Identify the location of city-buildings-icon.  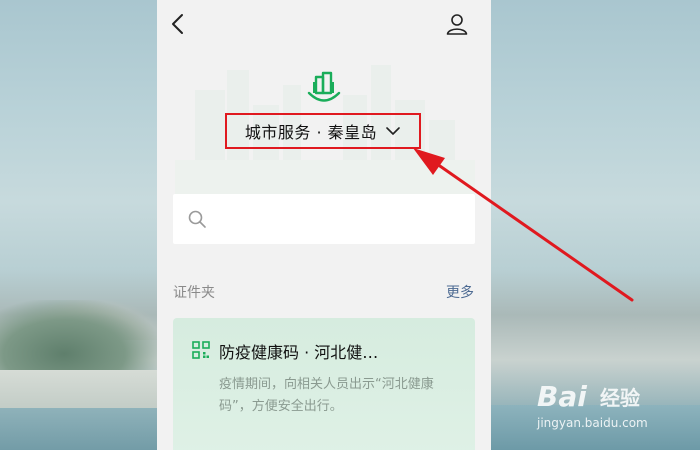
(324, 86).